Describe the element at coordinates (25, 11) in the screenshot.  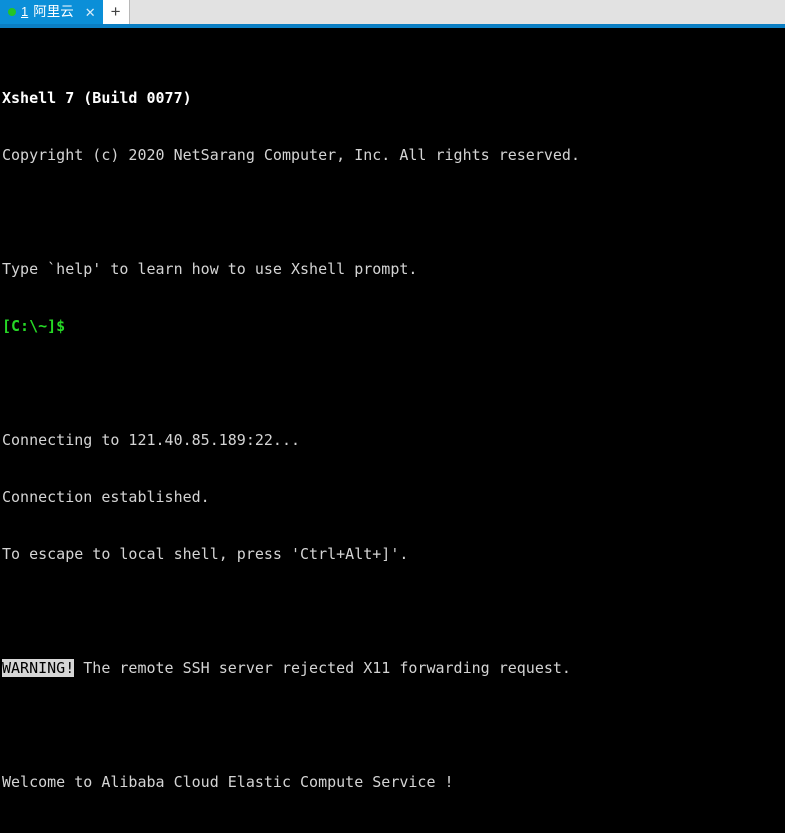
I see `tab-index-label: 1` at that location.